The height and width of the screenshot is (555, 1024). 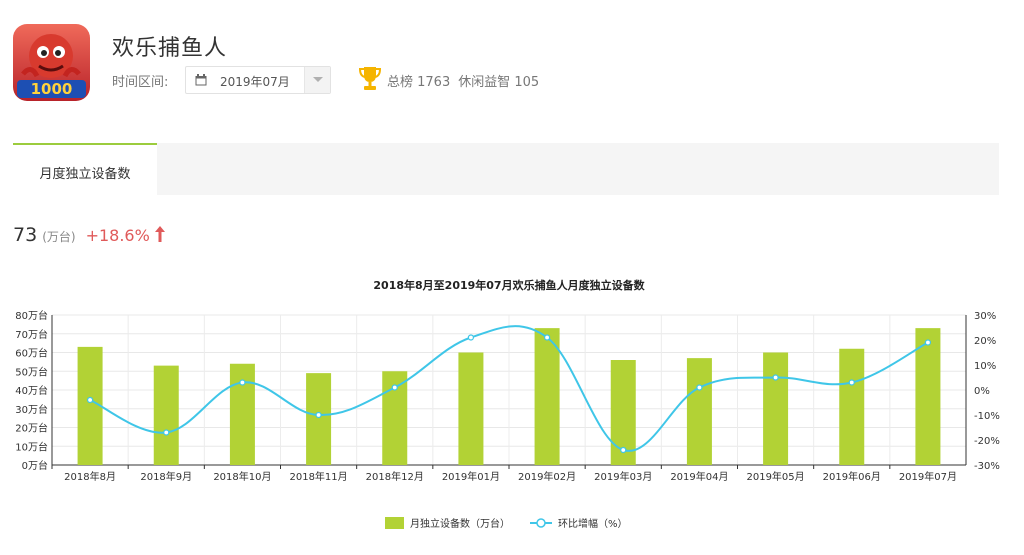 I want to click on y-left-tick-label: 70万台, so click(x=31, y=334).